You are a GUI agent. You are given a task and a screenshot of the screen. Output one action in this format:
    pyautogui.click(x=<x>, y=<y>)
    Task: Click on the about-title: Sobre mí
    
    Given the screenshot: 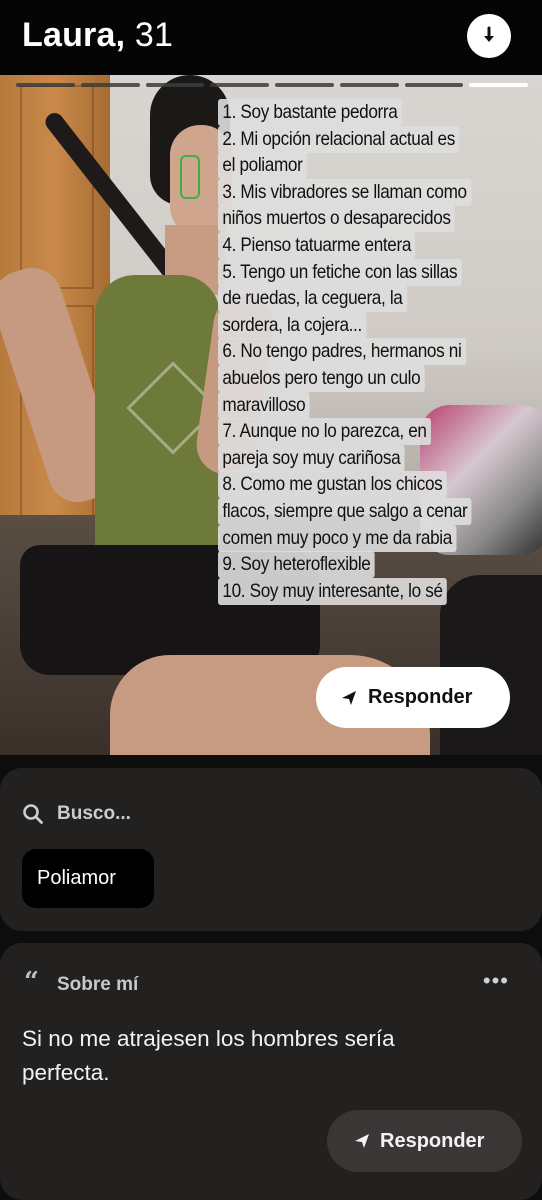 What is the action you would take?
    pyautogui.click(x=98, y=984)
    